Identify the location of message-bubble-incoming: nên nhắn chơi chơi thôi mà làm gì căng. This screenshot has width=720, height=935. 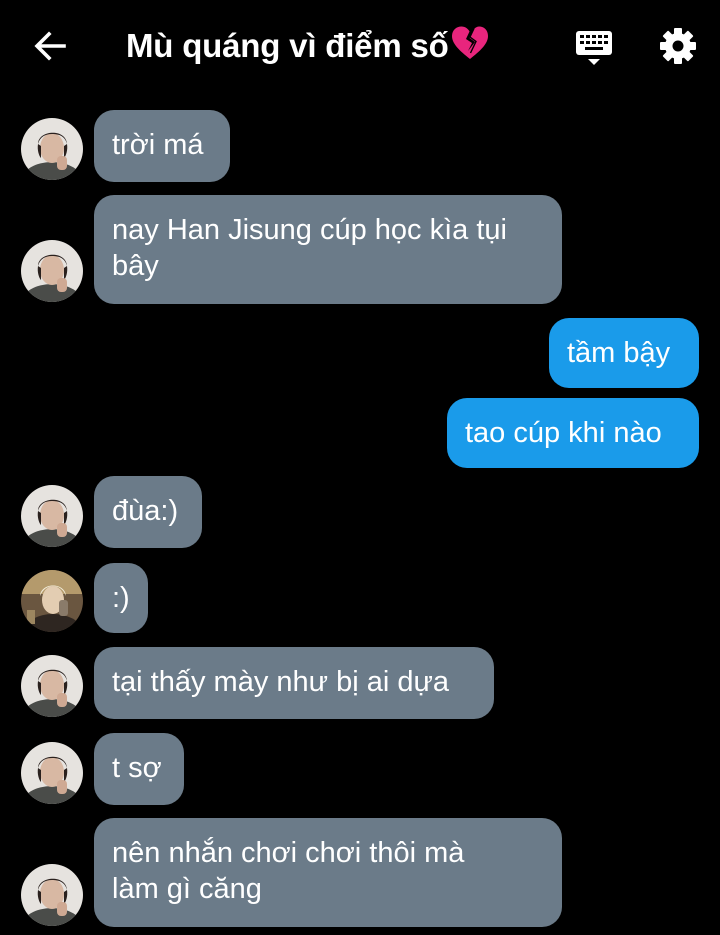
(328, 872).